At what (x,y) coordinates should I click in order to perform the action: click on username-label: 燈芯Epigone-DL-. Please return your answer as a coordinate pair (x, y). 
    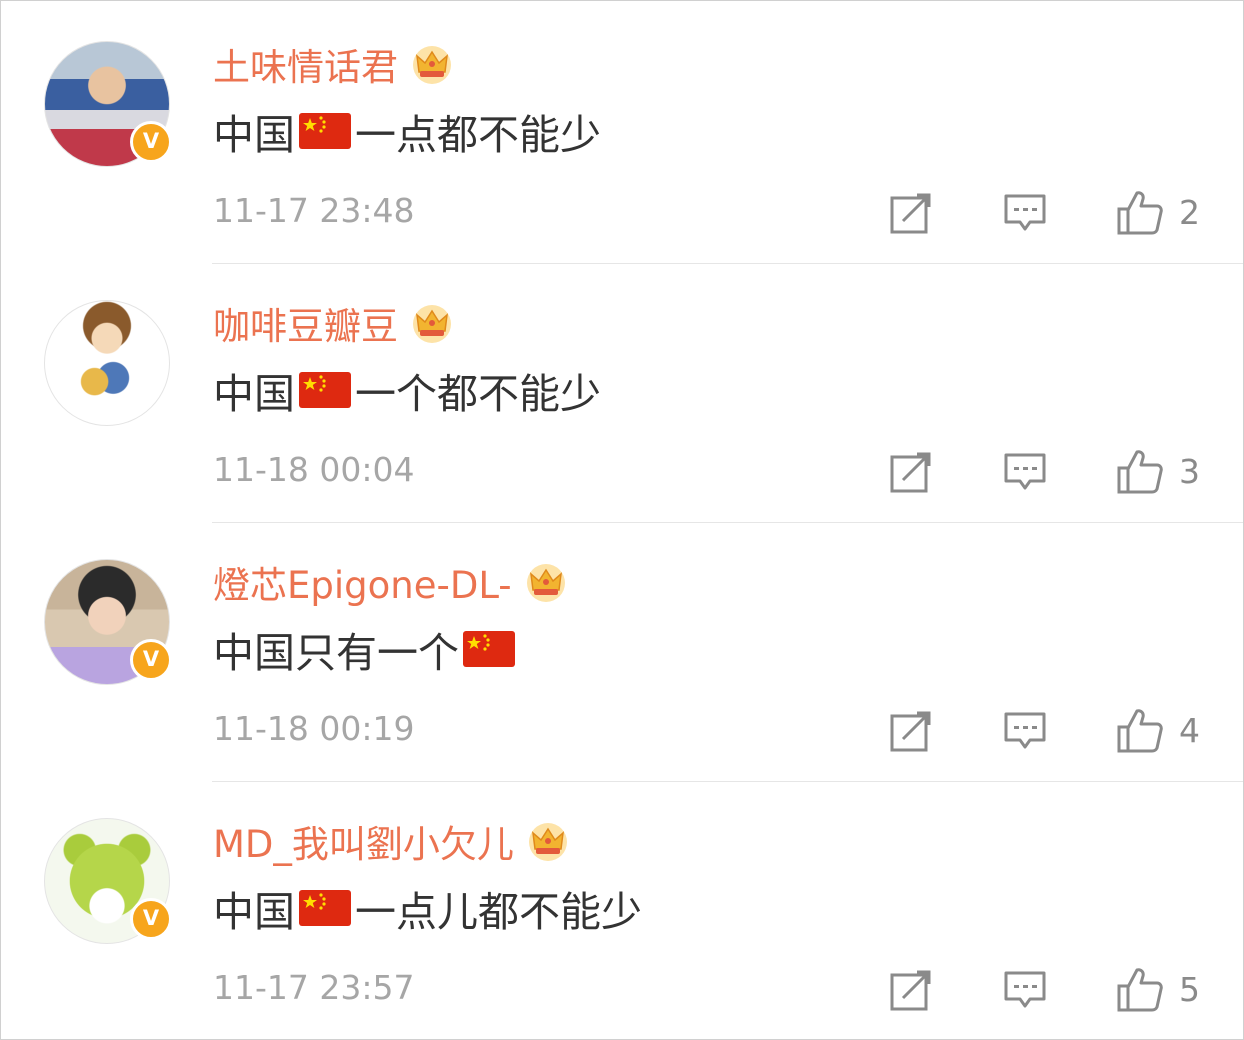
    Looking at the image, I should click on (362, 582).